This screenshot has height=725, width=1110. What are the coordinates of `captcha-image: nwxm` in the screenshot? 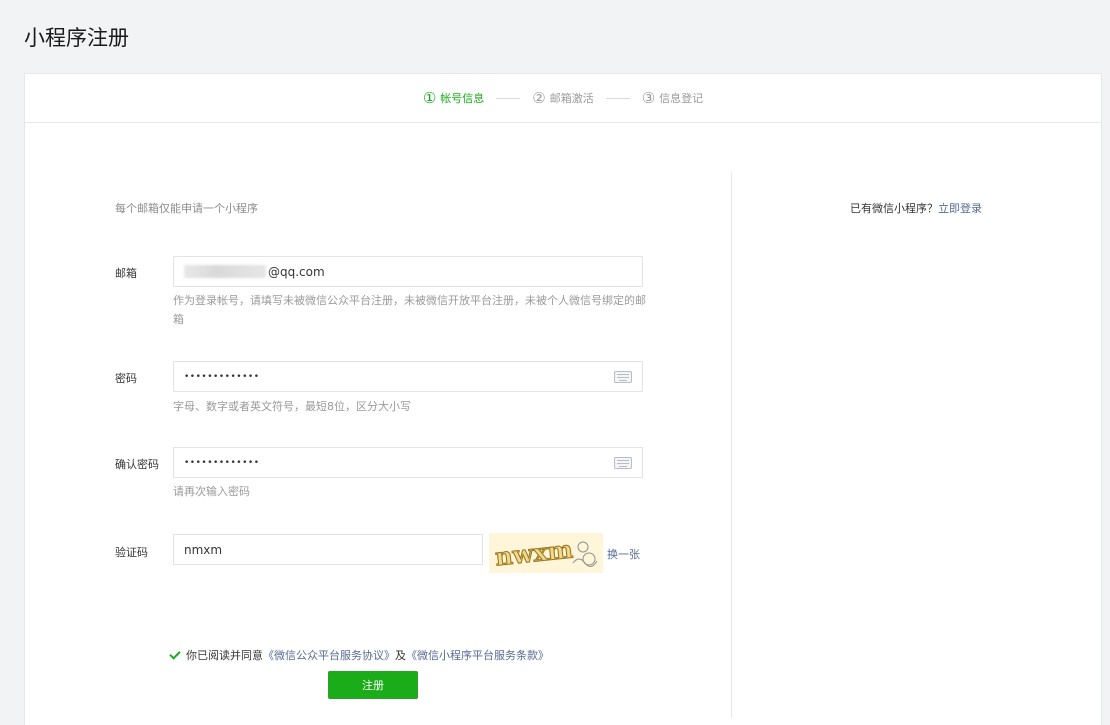 It's located at (546, 553).